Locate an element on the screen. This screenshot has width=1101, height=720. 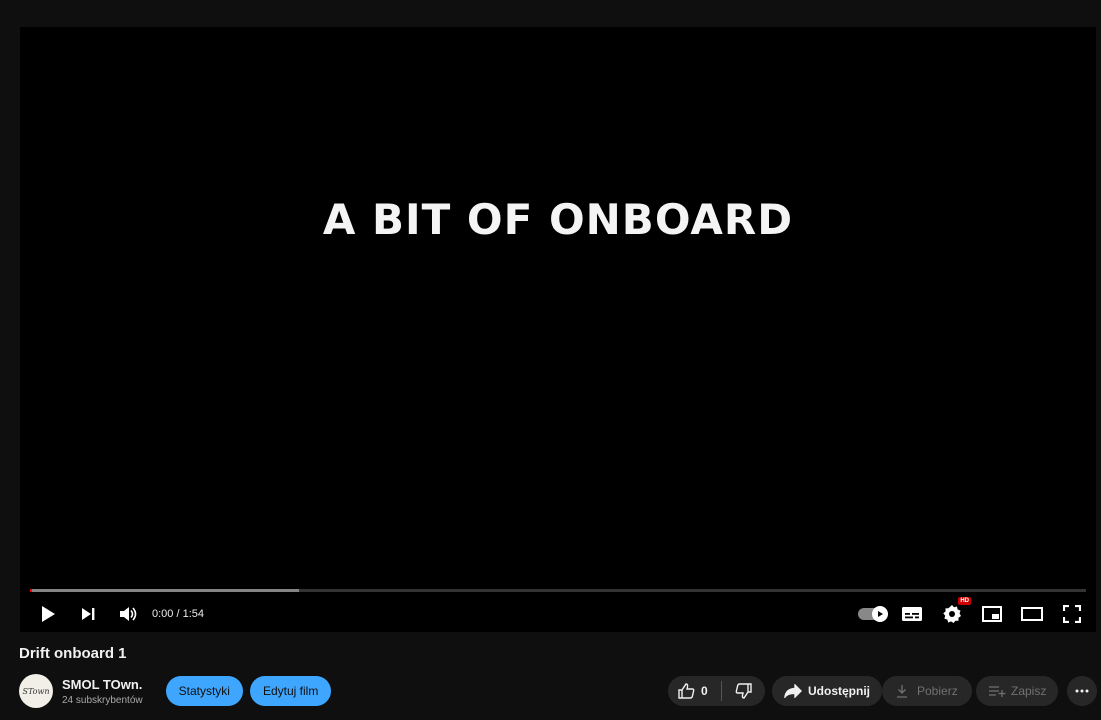
hd-badge: HD is located at coordinates (964, 601).